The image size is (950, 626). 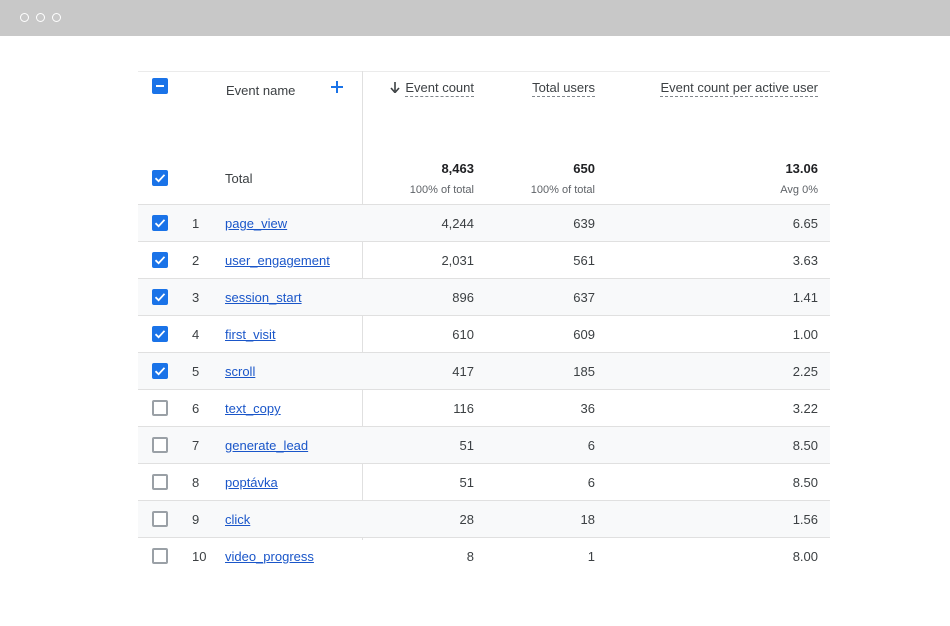 What do you see at coordinates (587, 519) in the screenshot?
I see `total-users-cell: 18` at bounding box center [587, 519].